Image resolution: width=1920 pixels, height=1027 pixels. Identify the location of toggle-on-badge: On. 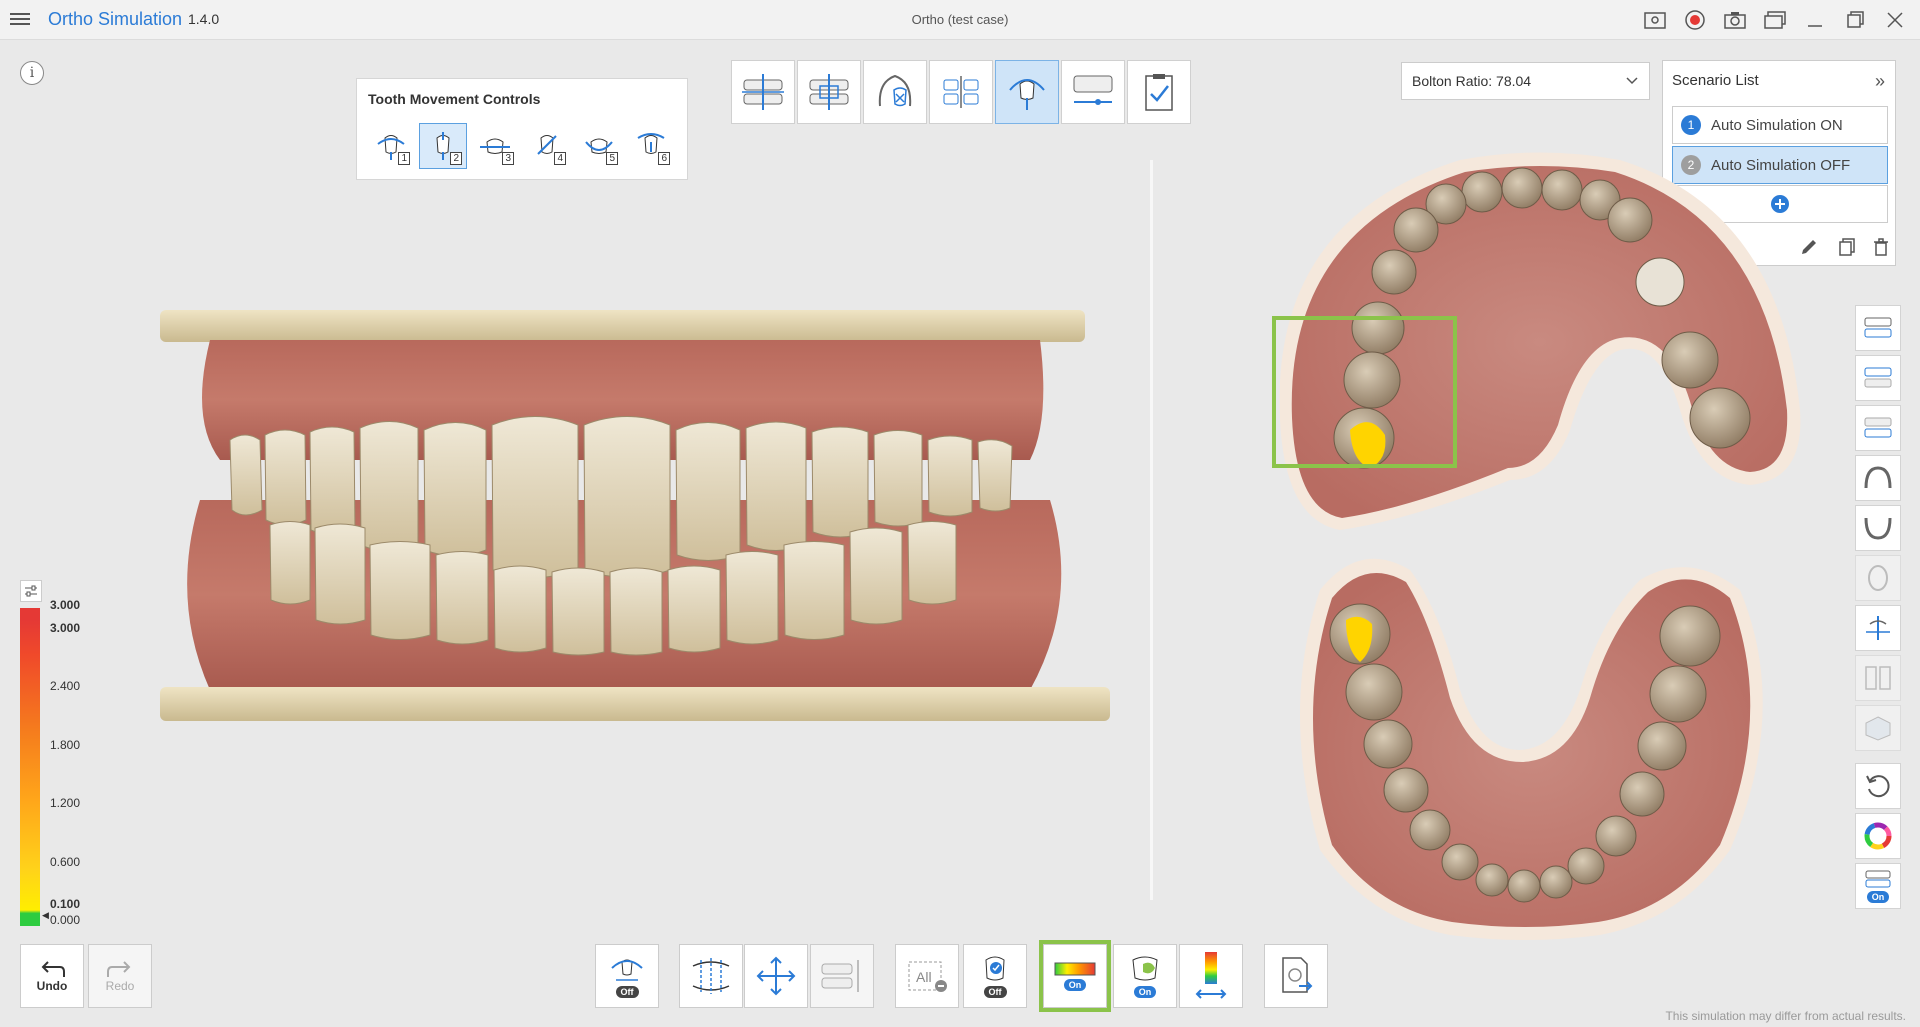
(1075, 985).